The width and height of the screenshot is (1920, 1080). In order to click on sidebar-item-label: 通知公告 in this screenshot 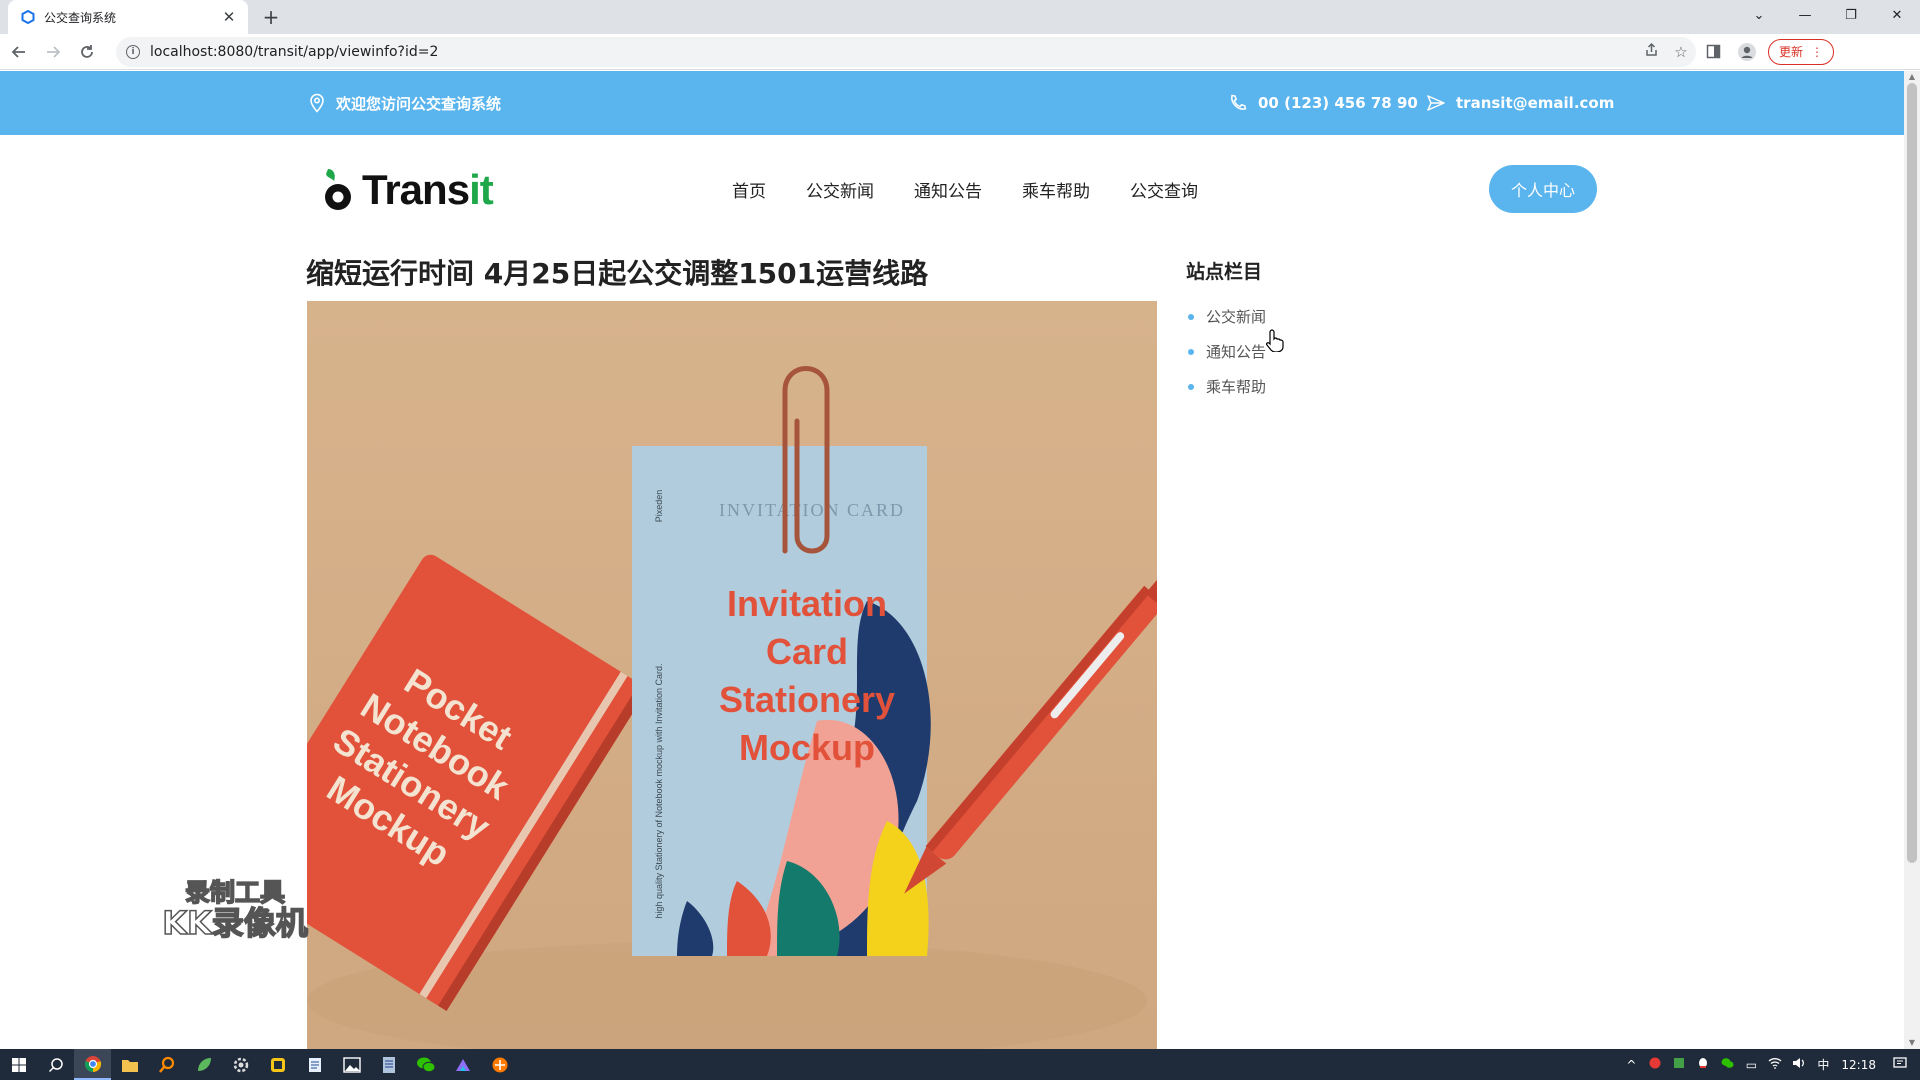, I will do `click(1236, 351)`.